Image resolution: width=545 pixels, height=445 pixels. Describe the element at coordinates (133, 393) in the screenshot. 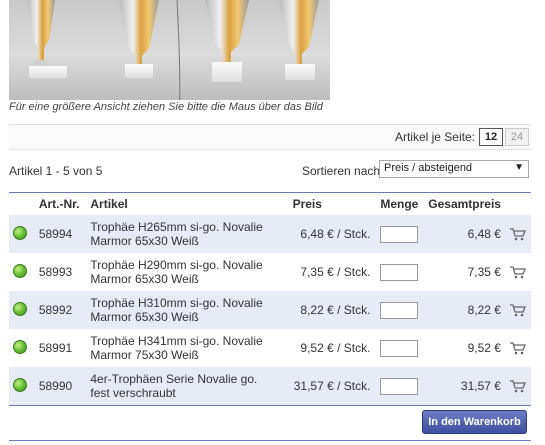

I see `product-name-line2: fest verschraubt` at that location.